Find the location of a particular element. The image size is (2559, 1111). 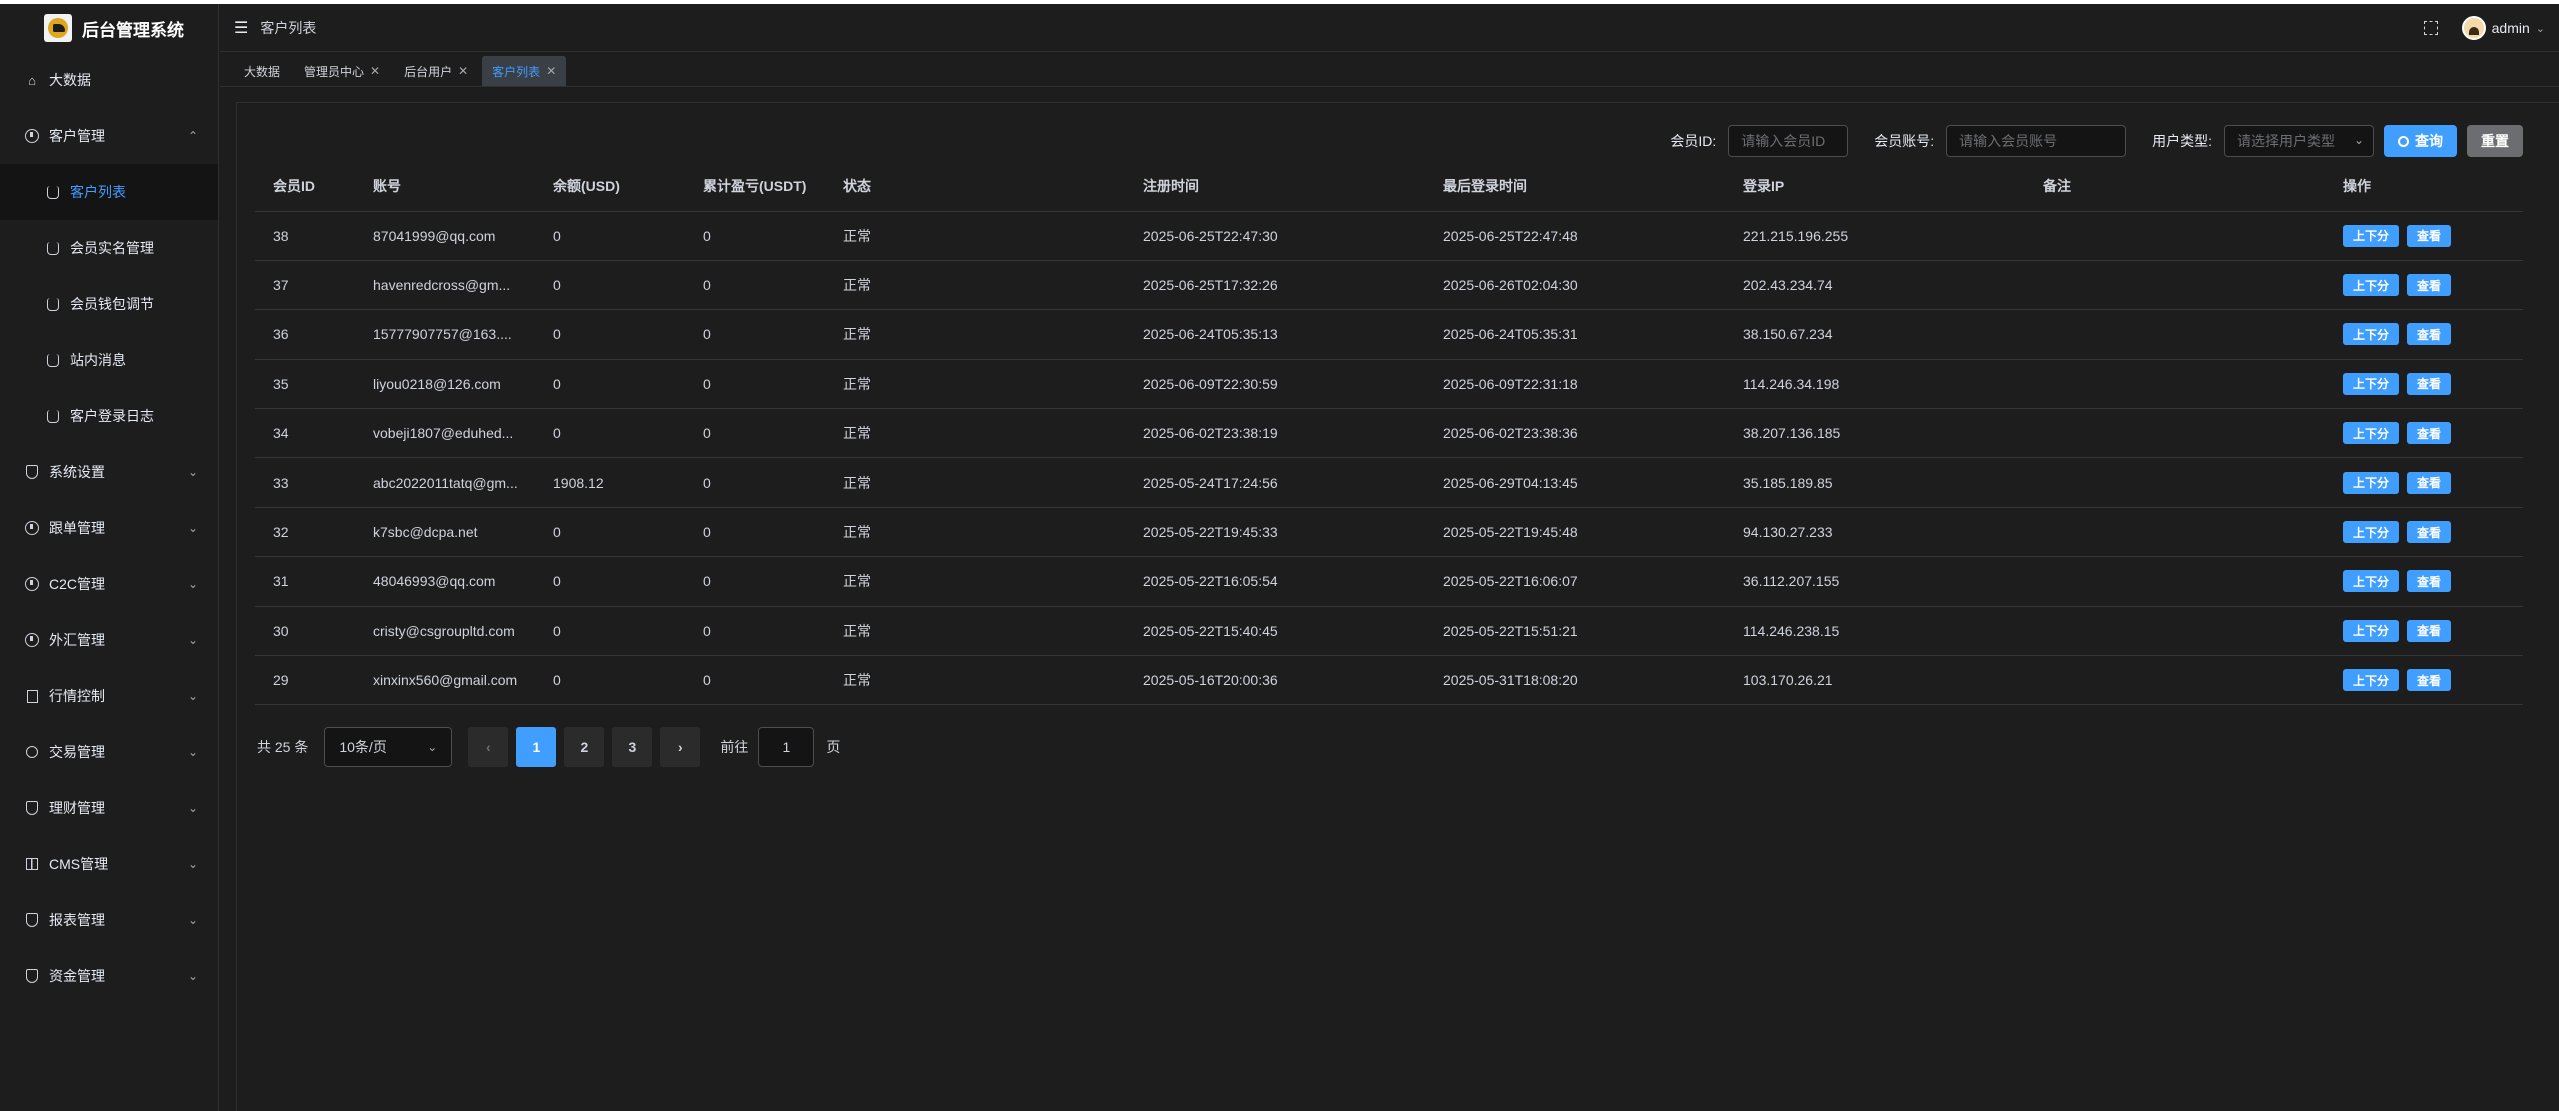

column-header: 操作 is located at coordinates (2424, 186).